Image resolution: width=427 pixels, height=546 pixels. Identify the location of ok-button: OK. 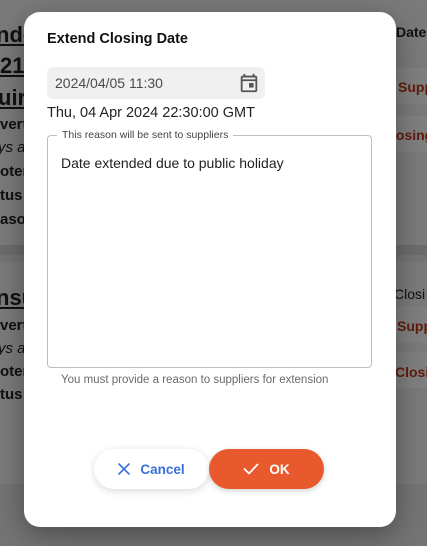
(266, 469).